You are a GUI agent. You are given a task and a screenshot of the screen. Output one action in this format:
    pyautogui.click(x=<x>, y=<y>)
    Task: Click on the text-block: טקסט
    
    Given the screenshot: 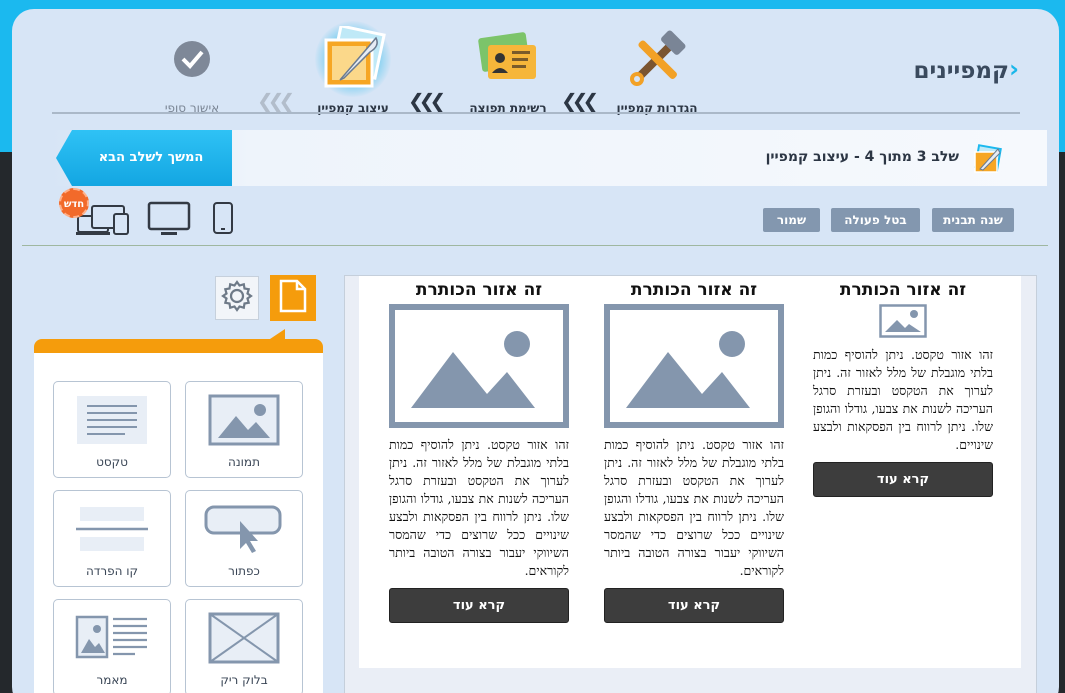 What is the action you would take?
    pyautogui.click(x=112, y=429)
    